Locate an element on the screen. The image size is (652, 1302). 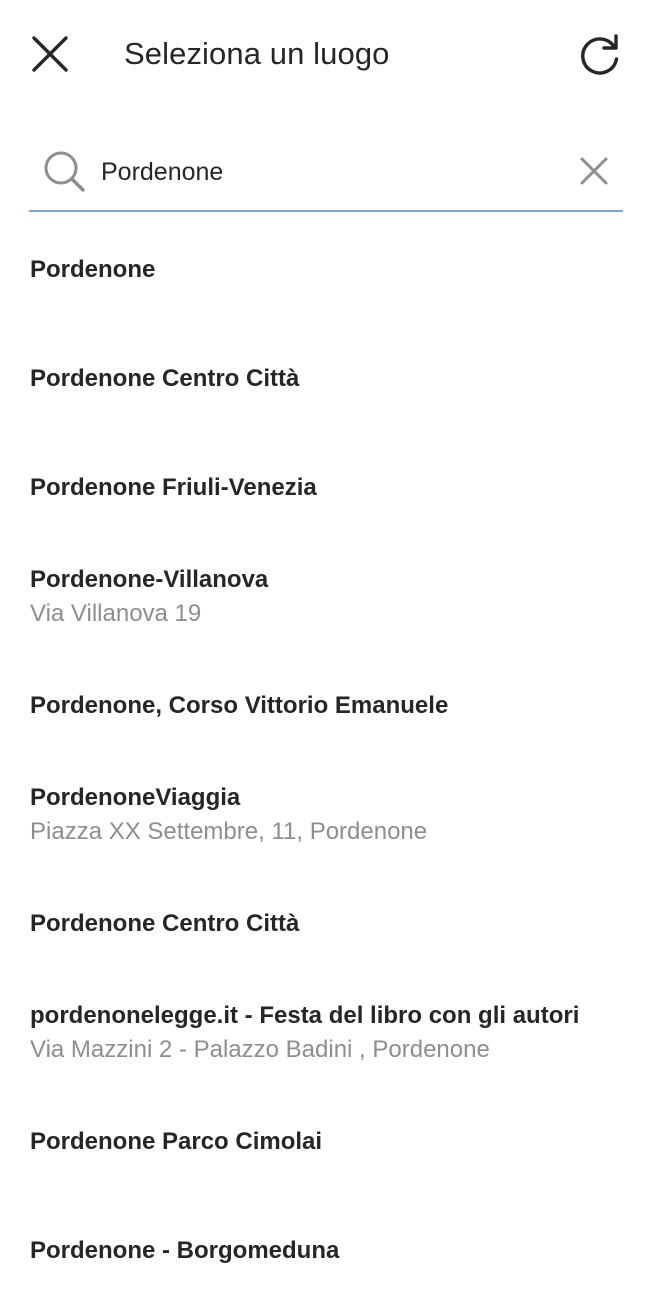
result-name: Pordenone - Borgomeduna is located at coordinates (185, 1250).